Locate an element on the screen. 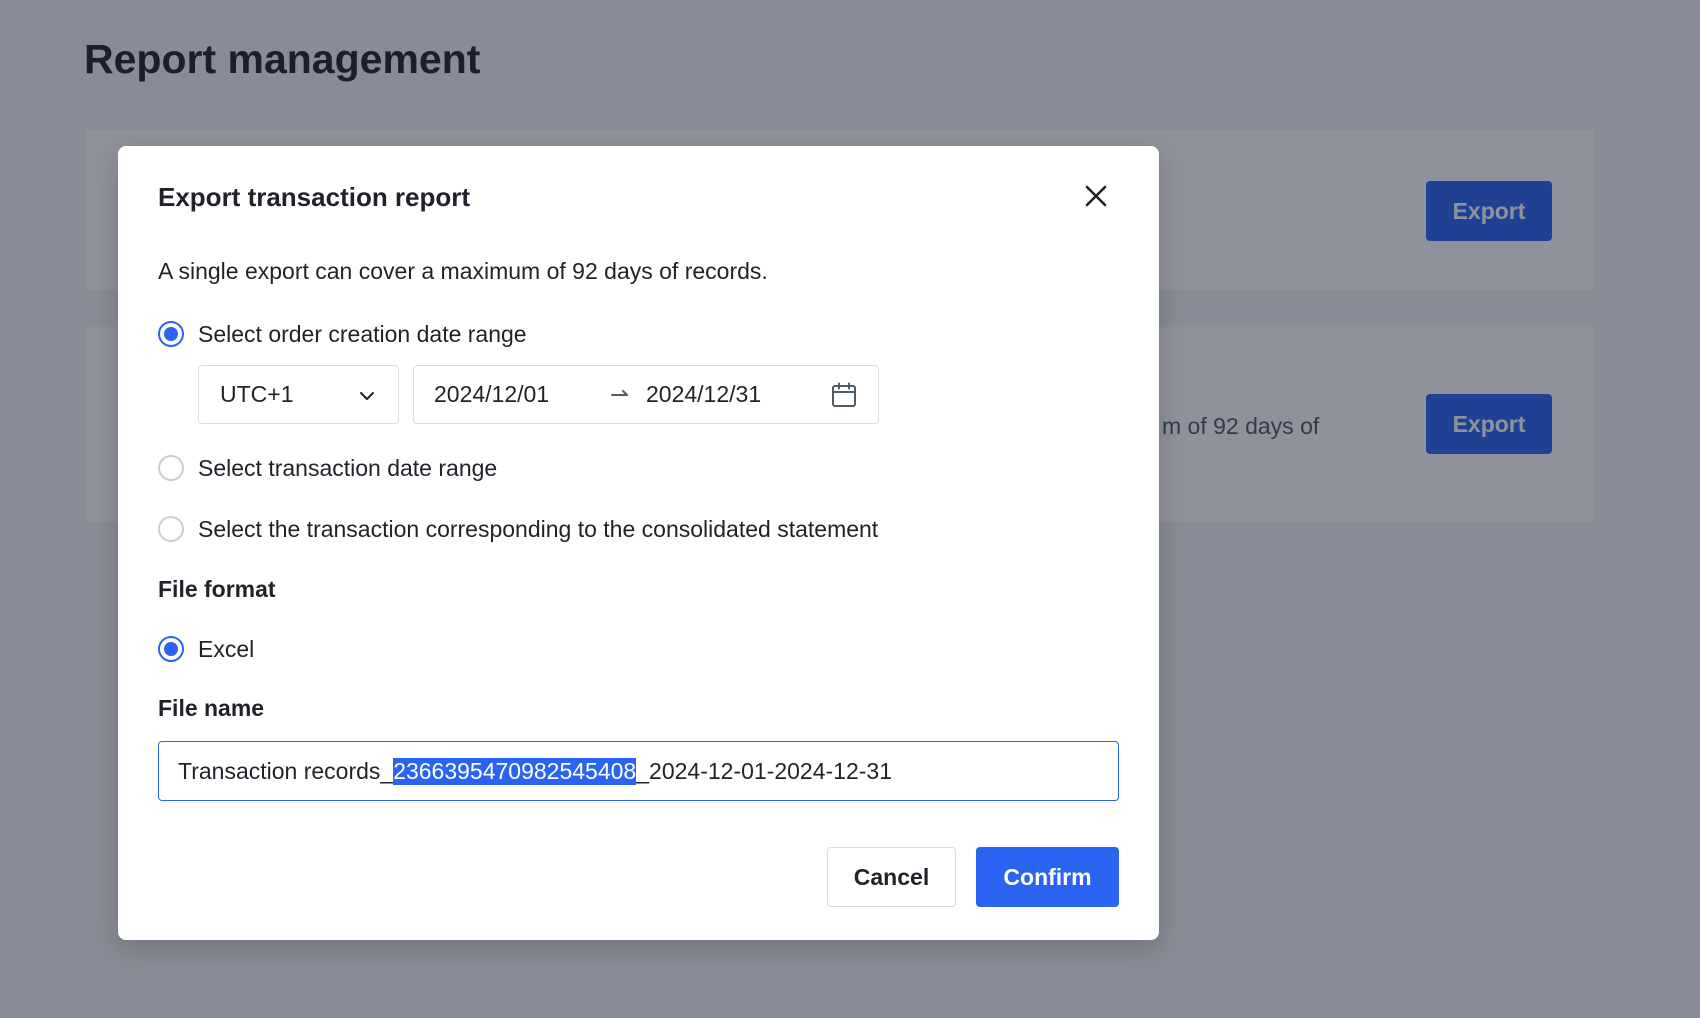 The width and height of the screenshot is (1700, 1018). radio-label: Select order creation date range is located at coordinates (362, 333).